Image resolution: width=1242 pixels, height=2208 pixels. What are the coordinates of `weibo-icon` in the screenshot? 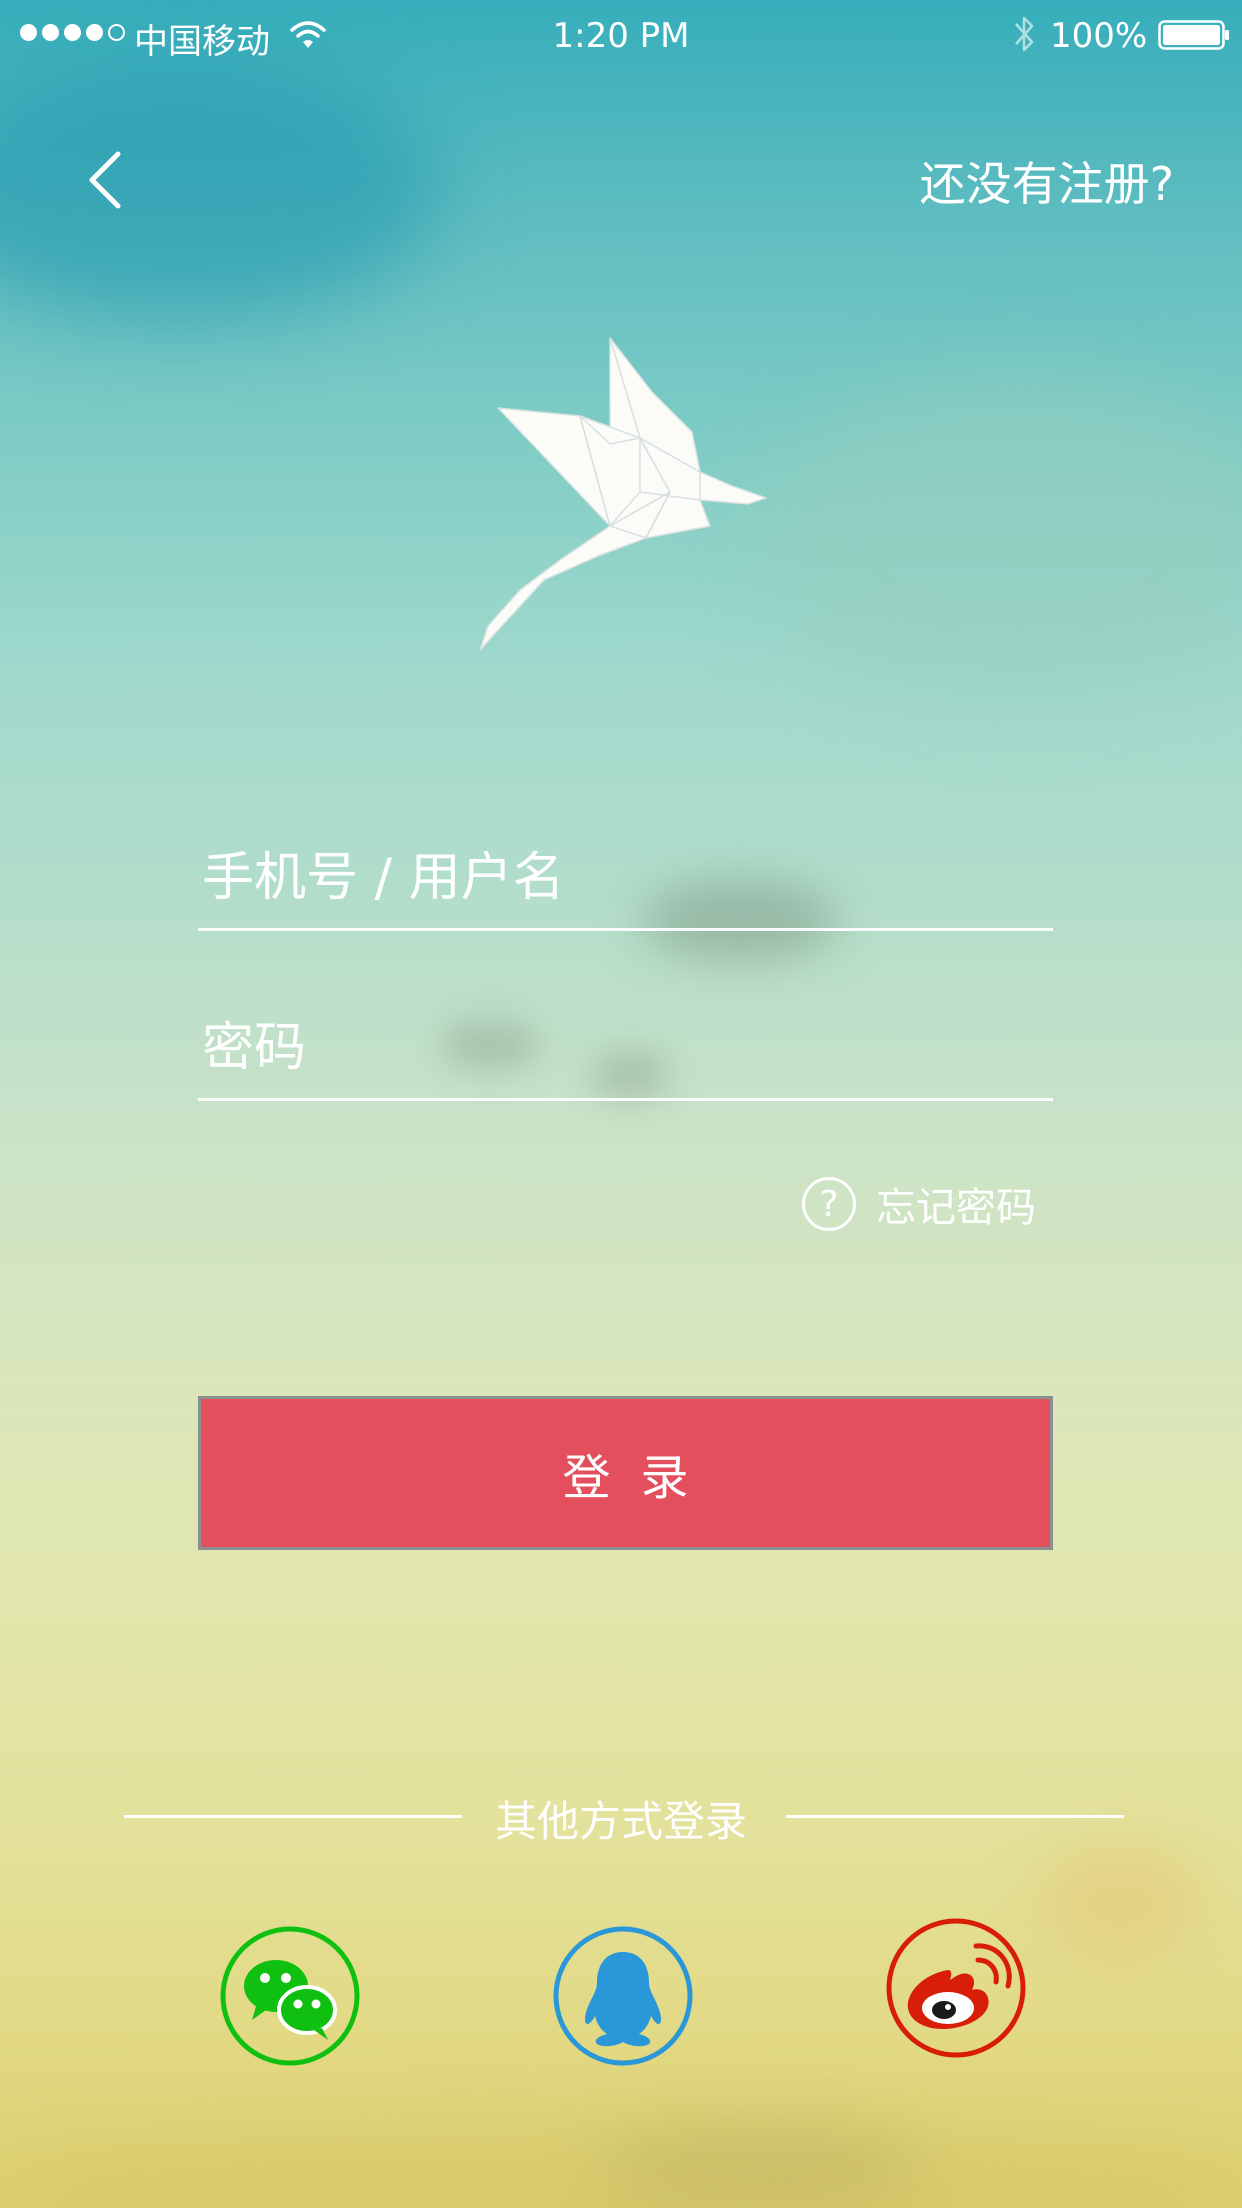 It's located at (956, 1988).